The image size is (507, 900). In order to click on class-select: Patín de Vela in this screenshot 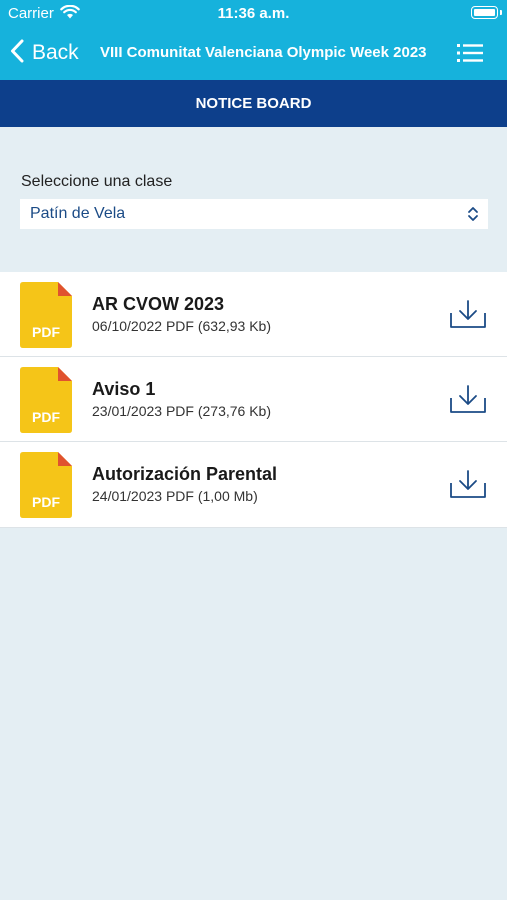, I will do `click(254, 214)`.